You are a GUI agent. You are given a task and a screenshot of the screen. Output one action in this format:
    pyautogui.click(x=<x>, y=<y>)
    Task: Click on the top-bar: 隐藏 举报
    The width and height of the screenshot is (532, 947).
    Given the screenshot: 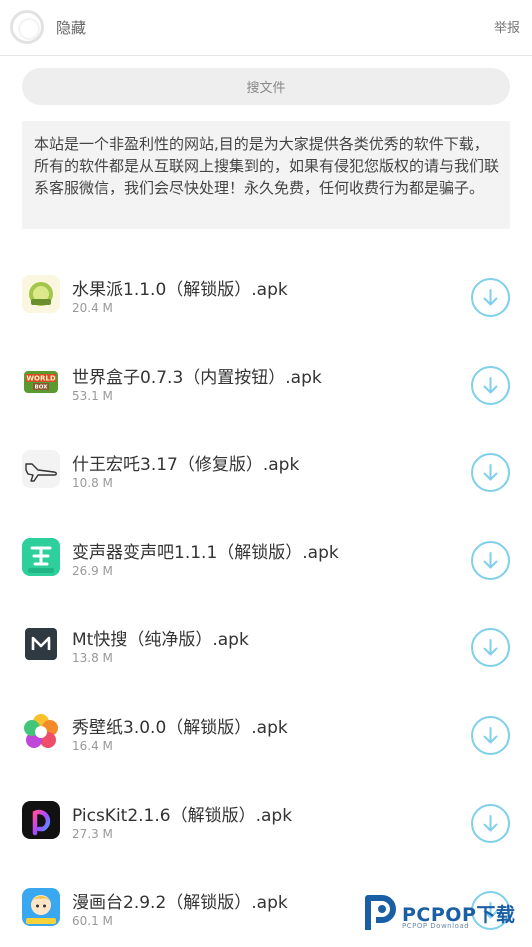 What is the action you would take?
    pyautogui.click(x=266, y=28)
    